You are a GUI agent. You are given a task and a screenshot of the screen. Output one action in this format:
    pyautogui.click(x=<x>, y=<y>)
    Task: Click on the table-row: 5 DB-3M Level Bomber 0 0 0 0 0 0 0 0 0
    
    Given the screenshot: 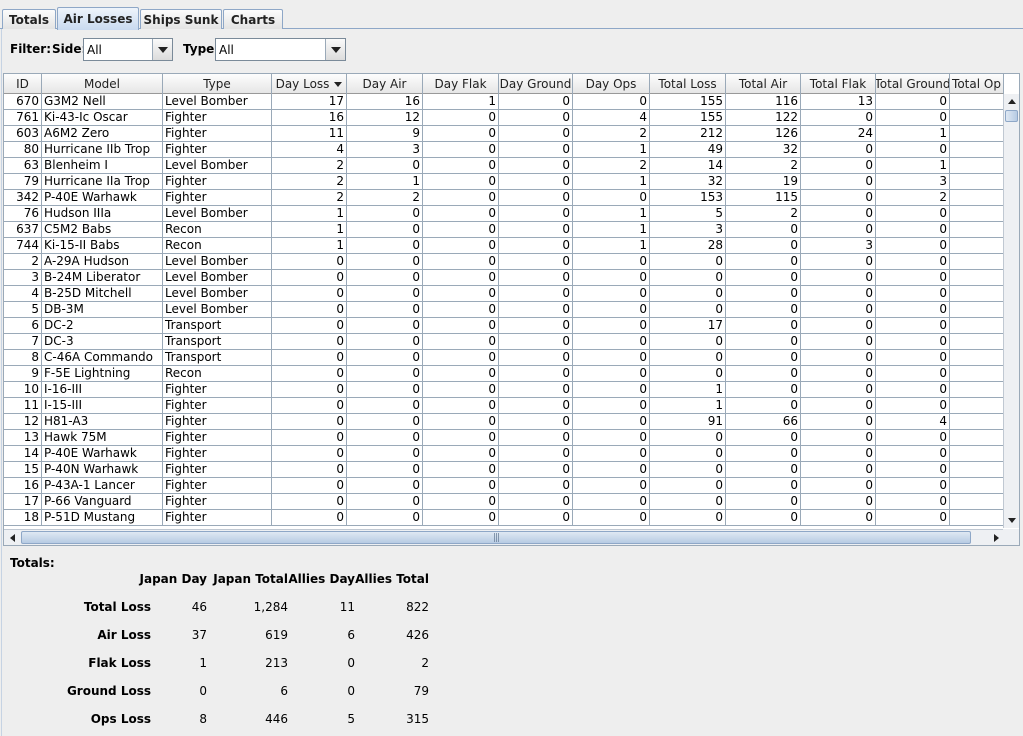 What is the action you would take?
    pyautogui.click(x=504, y=310)
    